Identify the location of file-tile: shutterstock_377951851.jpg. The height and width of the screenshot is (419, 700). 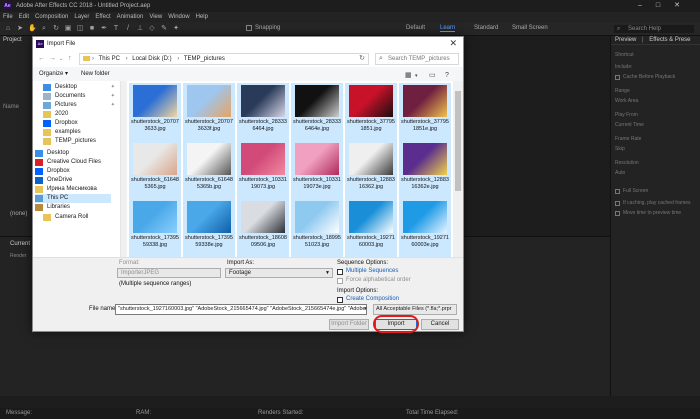
(371, 112).